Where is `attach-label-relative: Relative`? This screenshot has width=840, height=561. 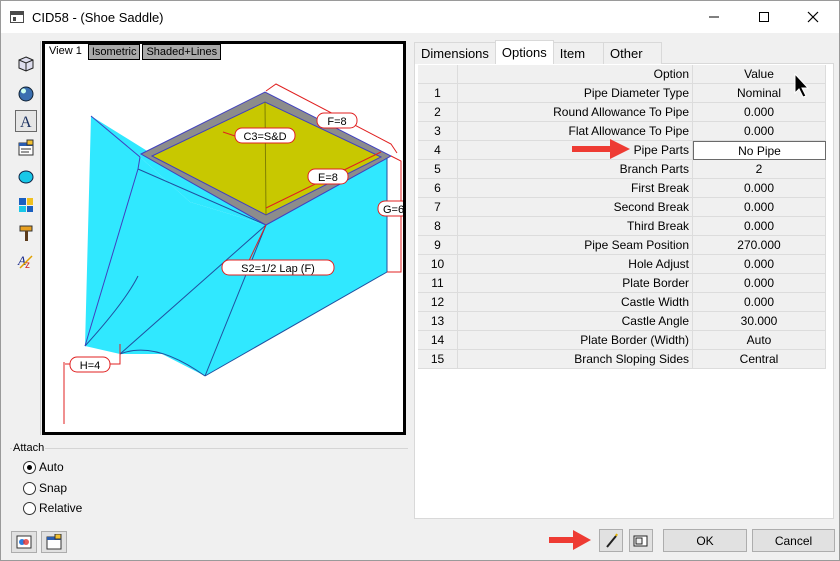
attach-label-relative: Relative is located at coordinates (61, 508).